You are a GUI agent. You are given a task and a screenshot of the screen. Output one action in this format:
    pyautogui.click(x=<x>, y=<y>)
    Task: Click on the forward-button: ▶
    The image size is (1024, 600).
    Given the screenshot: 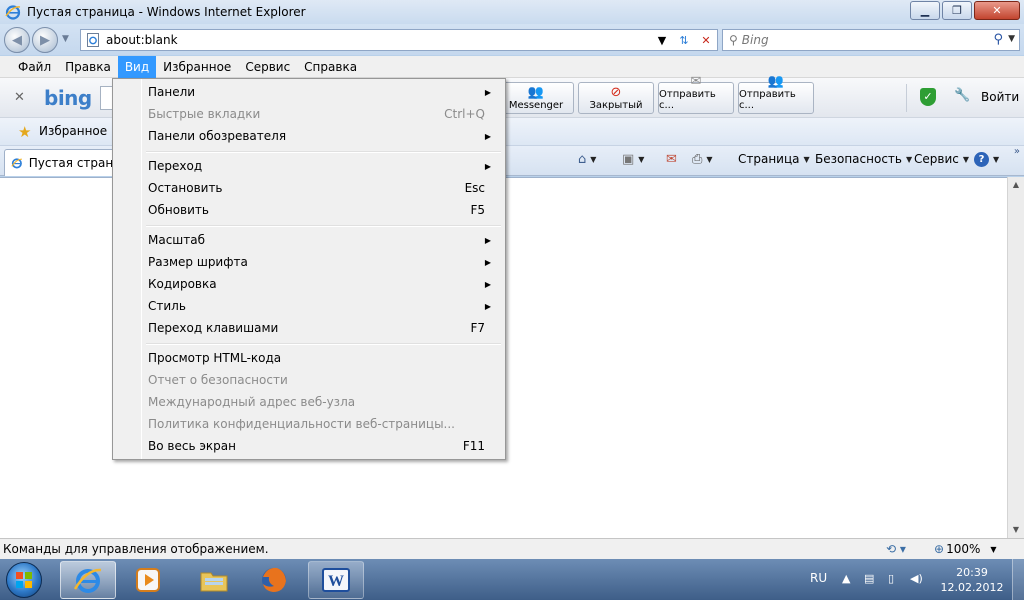 What is the action you would take?
    pyautogui.click(x=45, y=40)
    